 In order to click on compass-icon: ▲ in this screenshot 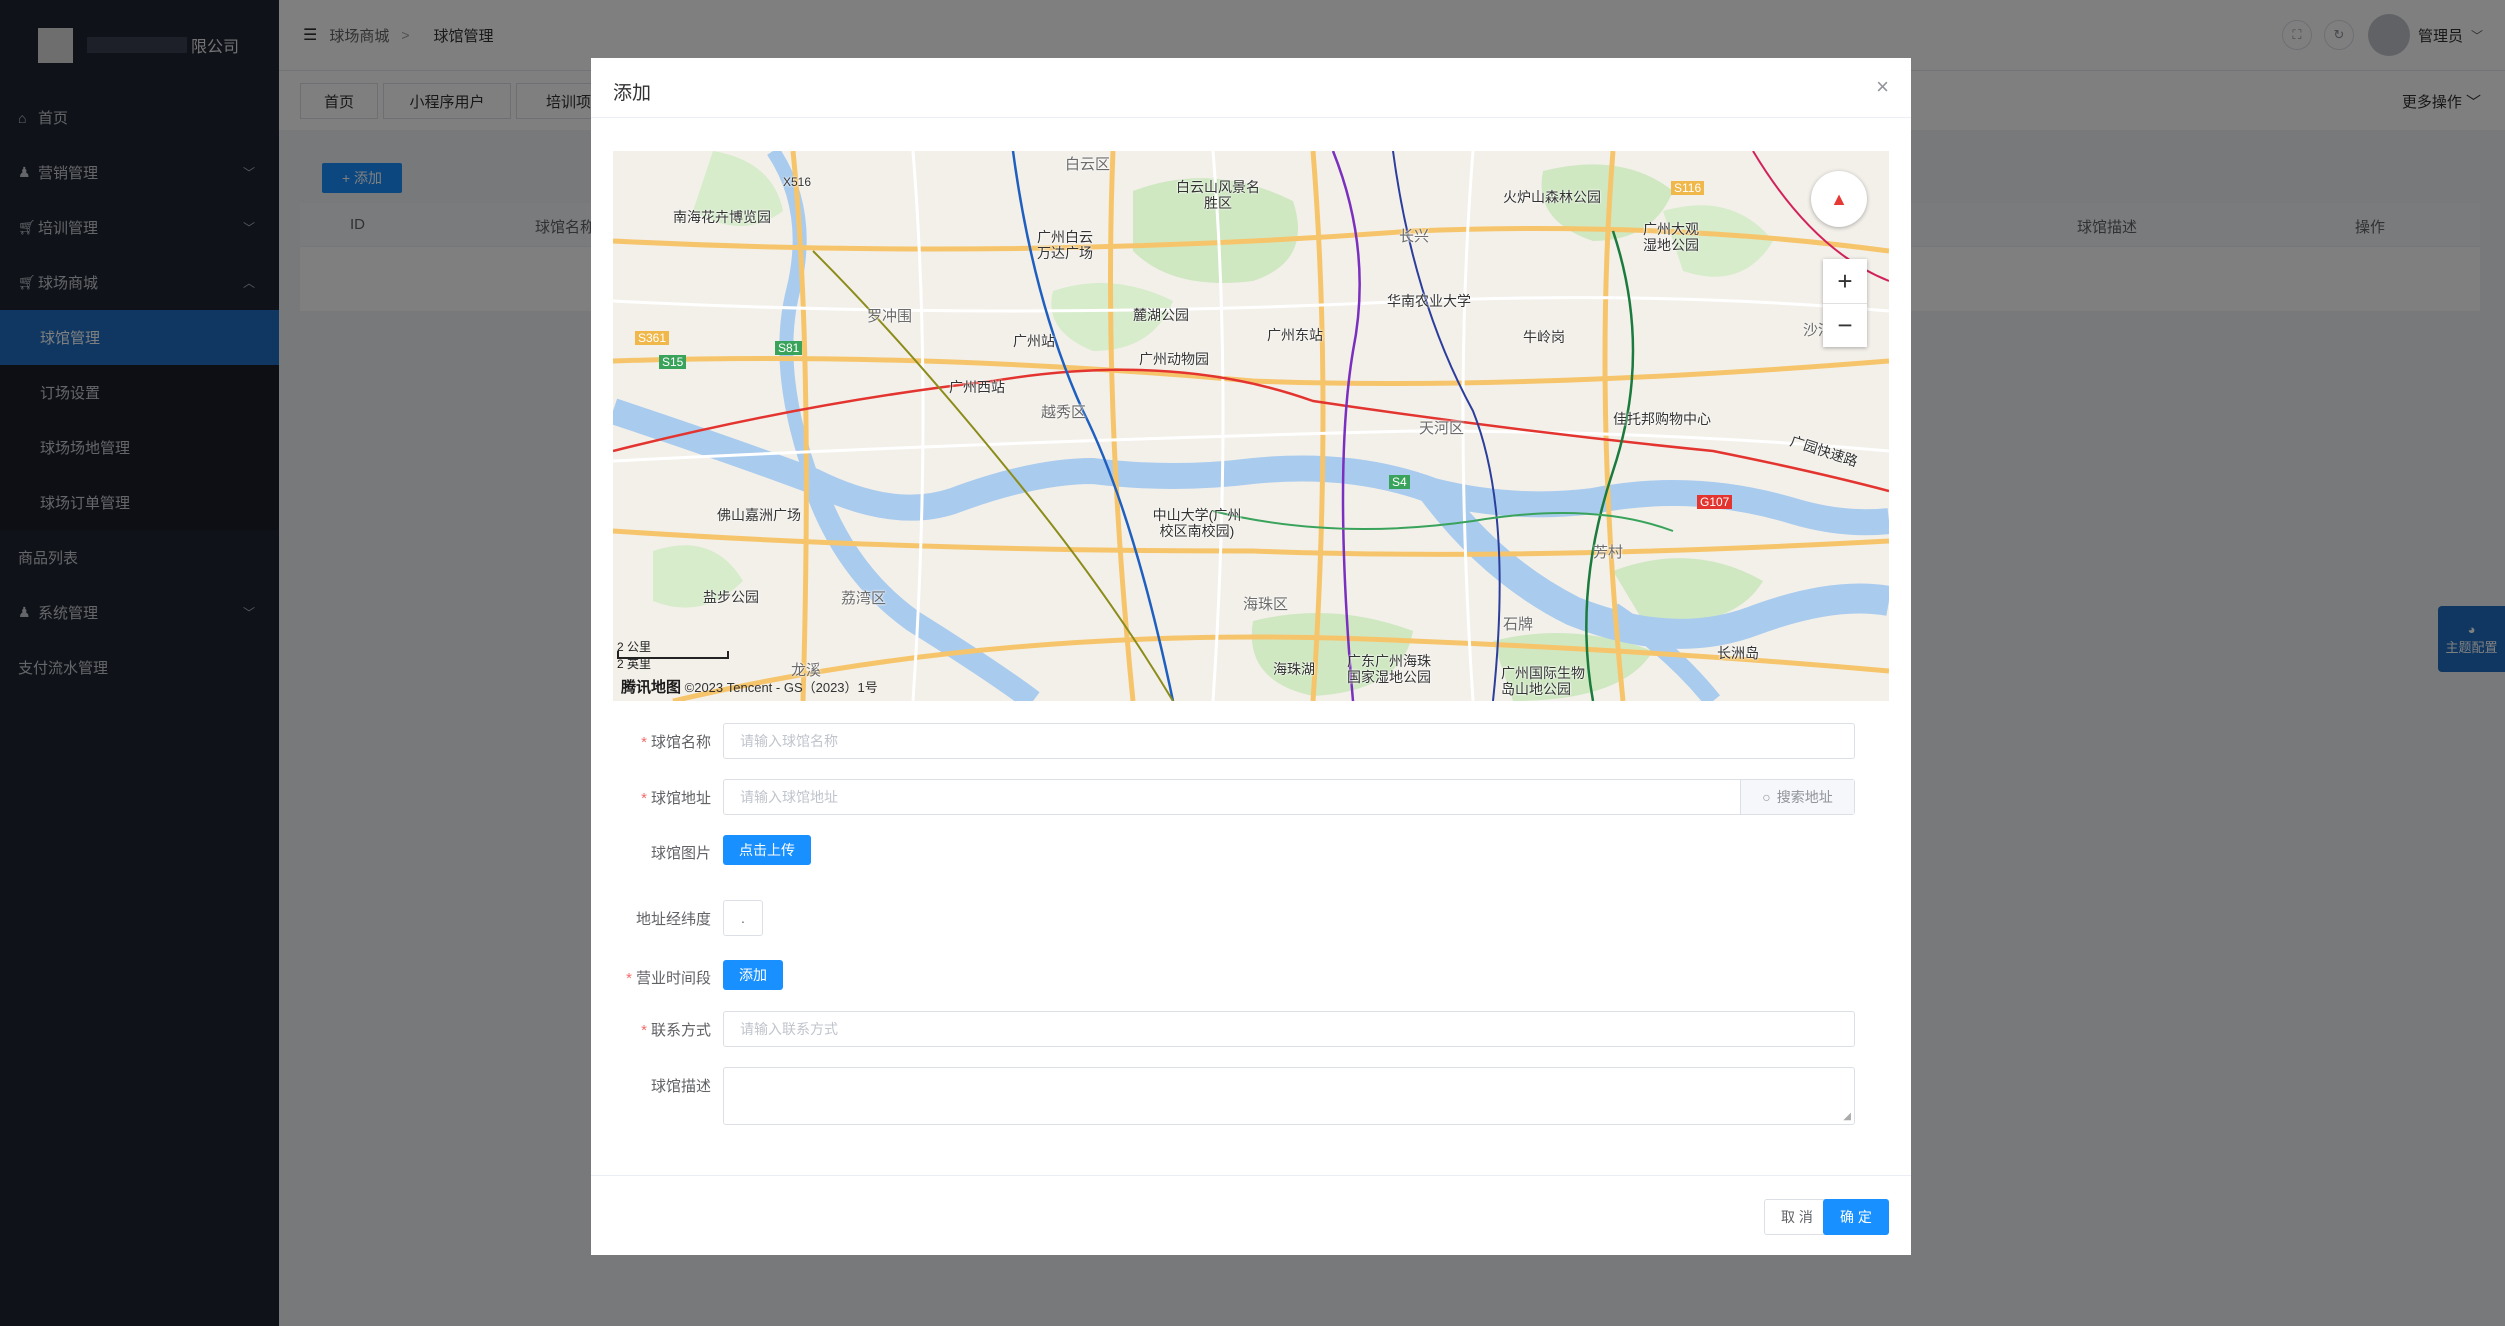, I will do `click(1839, 199)`.